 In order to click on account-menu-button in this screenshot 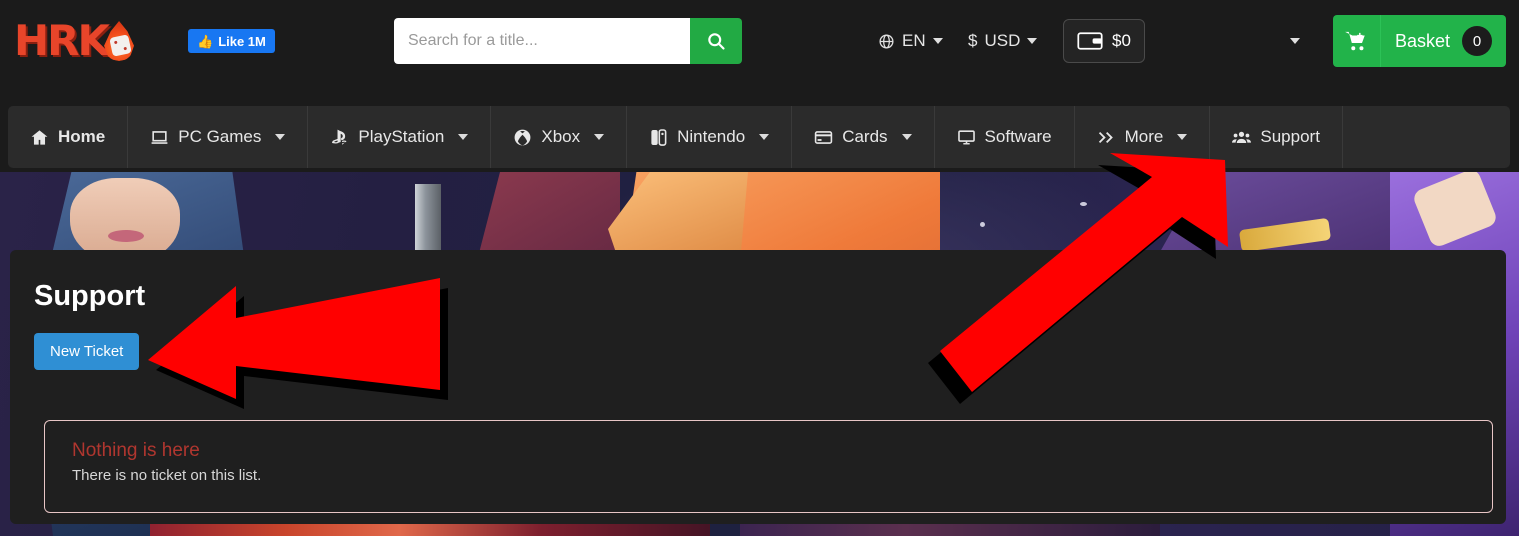, I will do `click(1295, 41)`.